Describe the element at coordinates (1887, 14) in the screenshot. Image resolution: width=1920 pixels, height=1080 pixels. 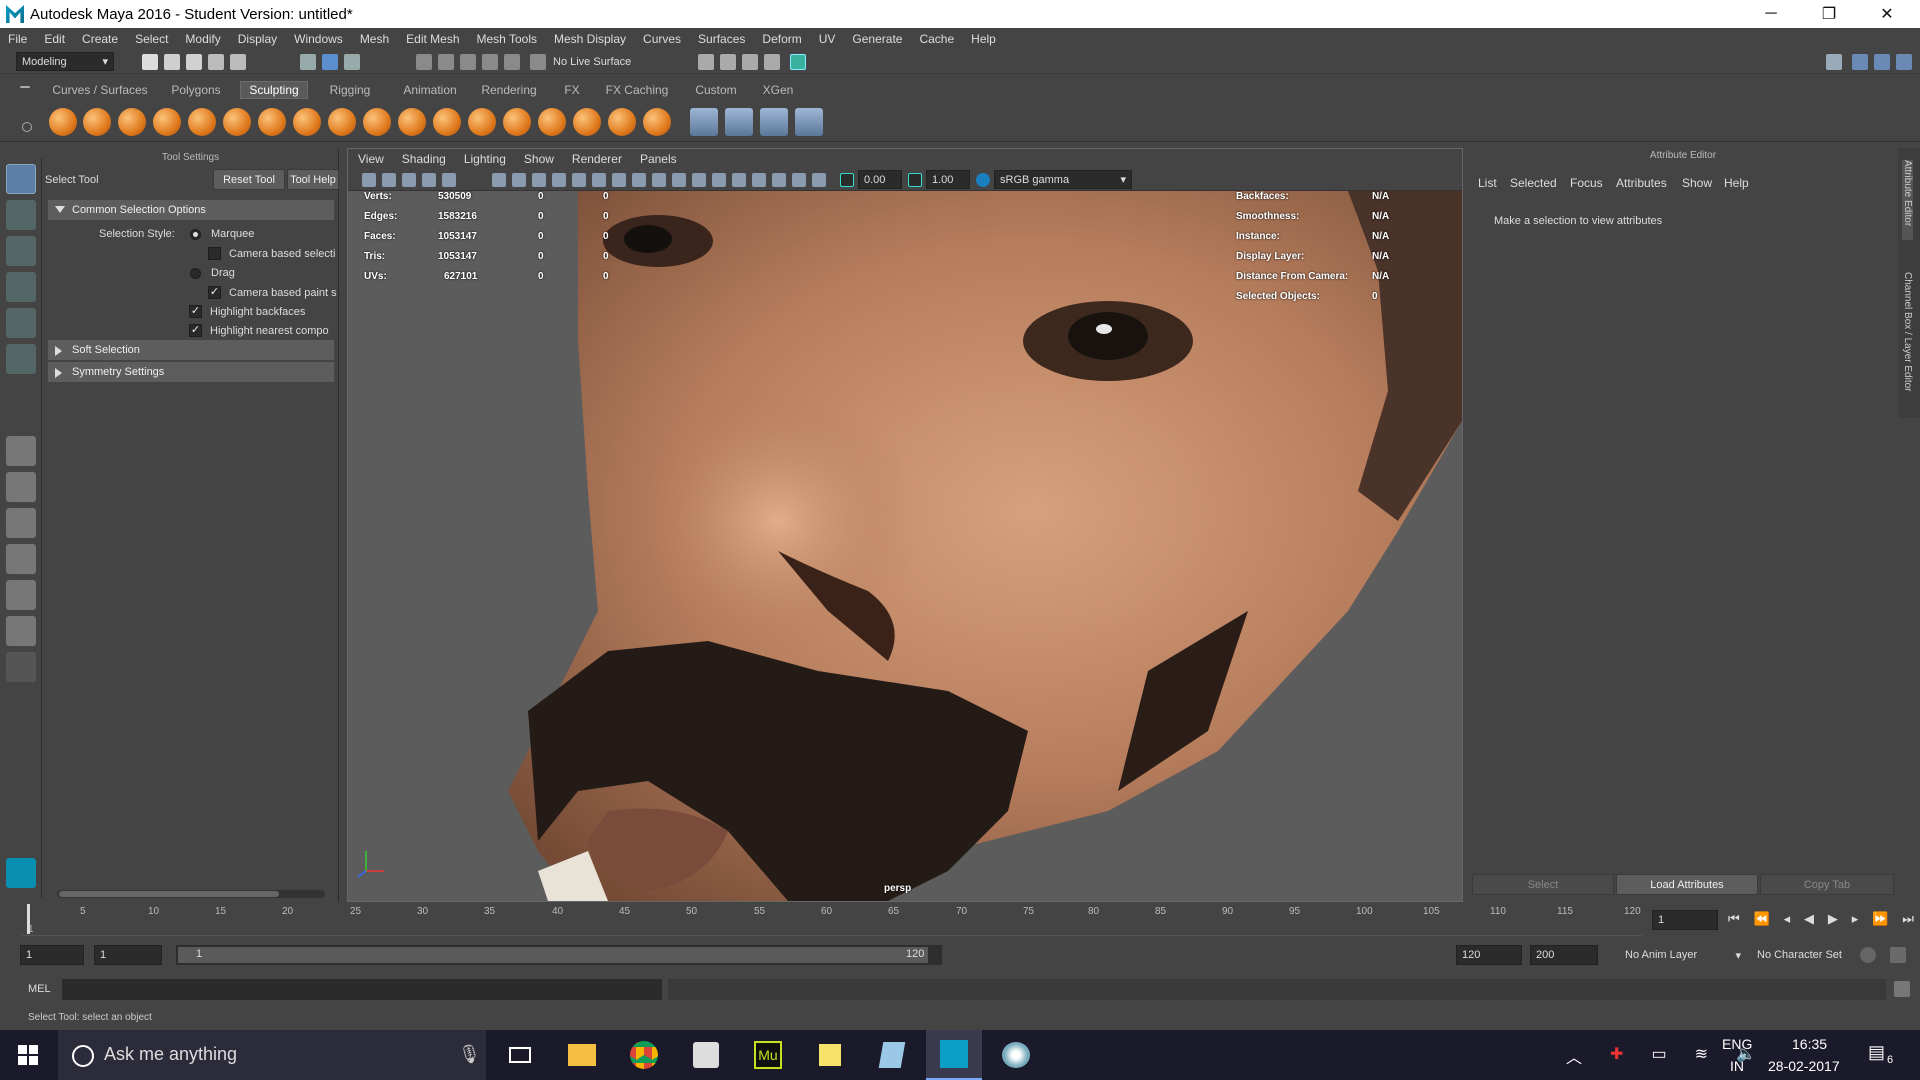
I see `close-button: ✕` at that location.